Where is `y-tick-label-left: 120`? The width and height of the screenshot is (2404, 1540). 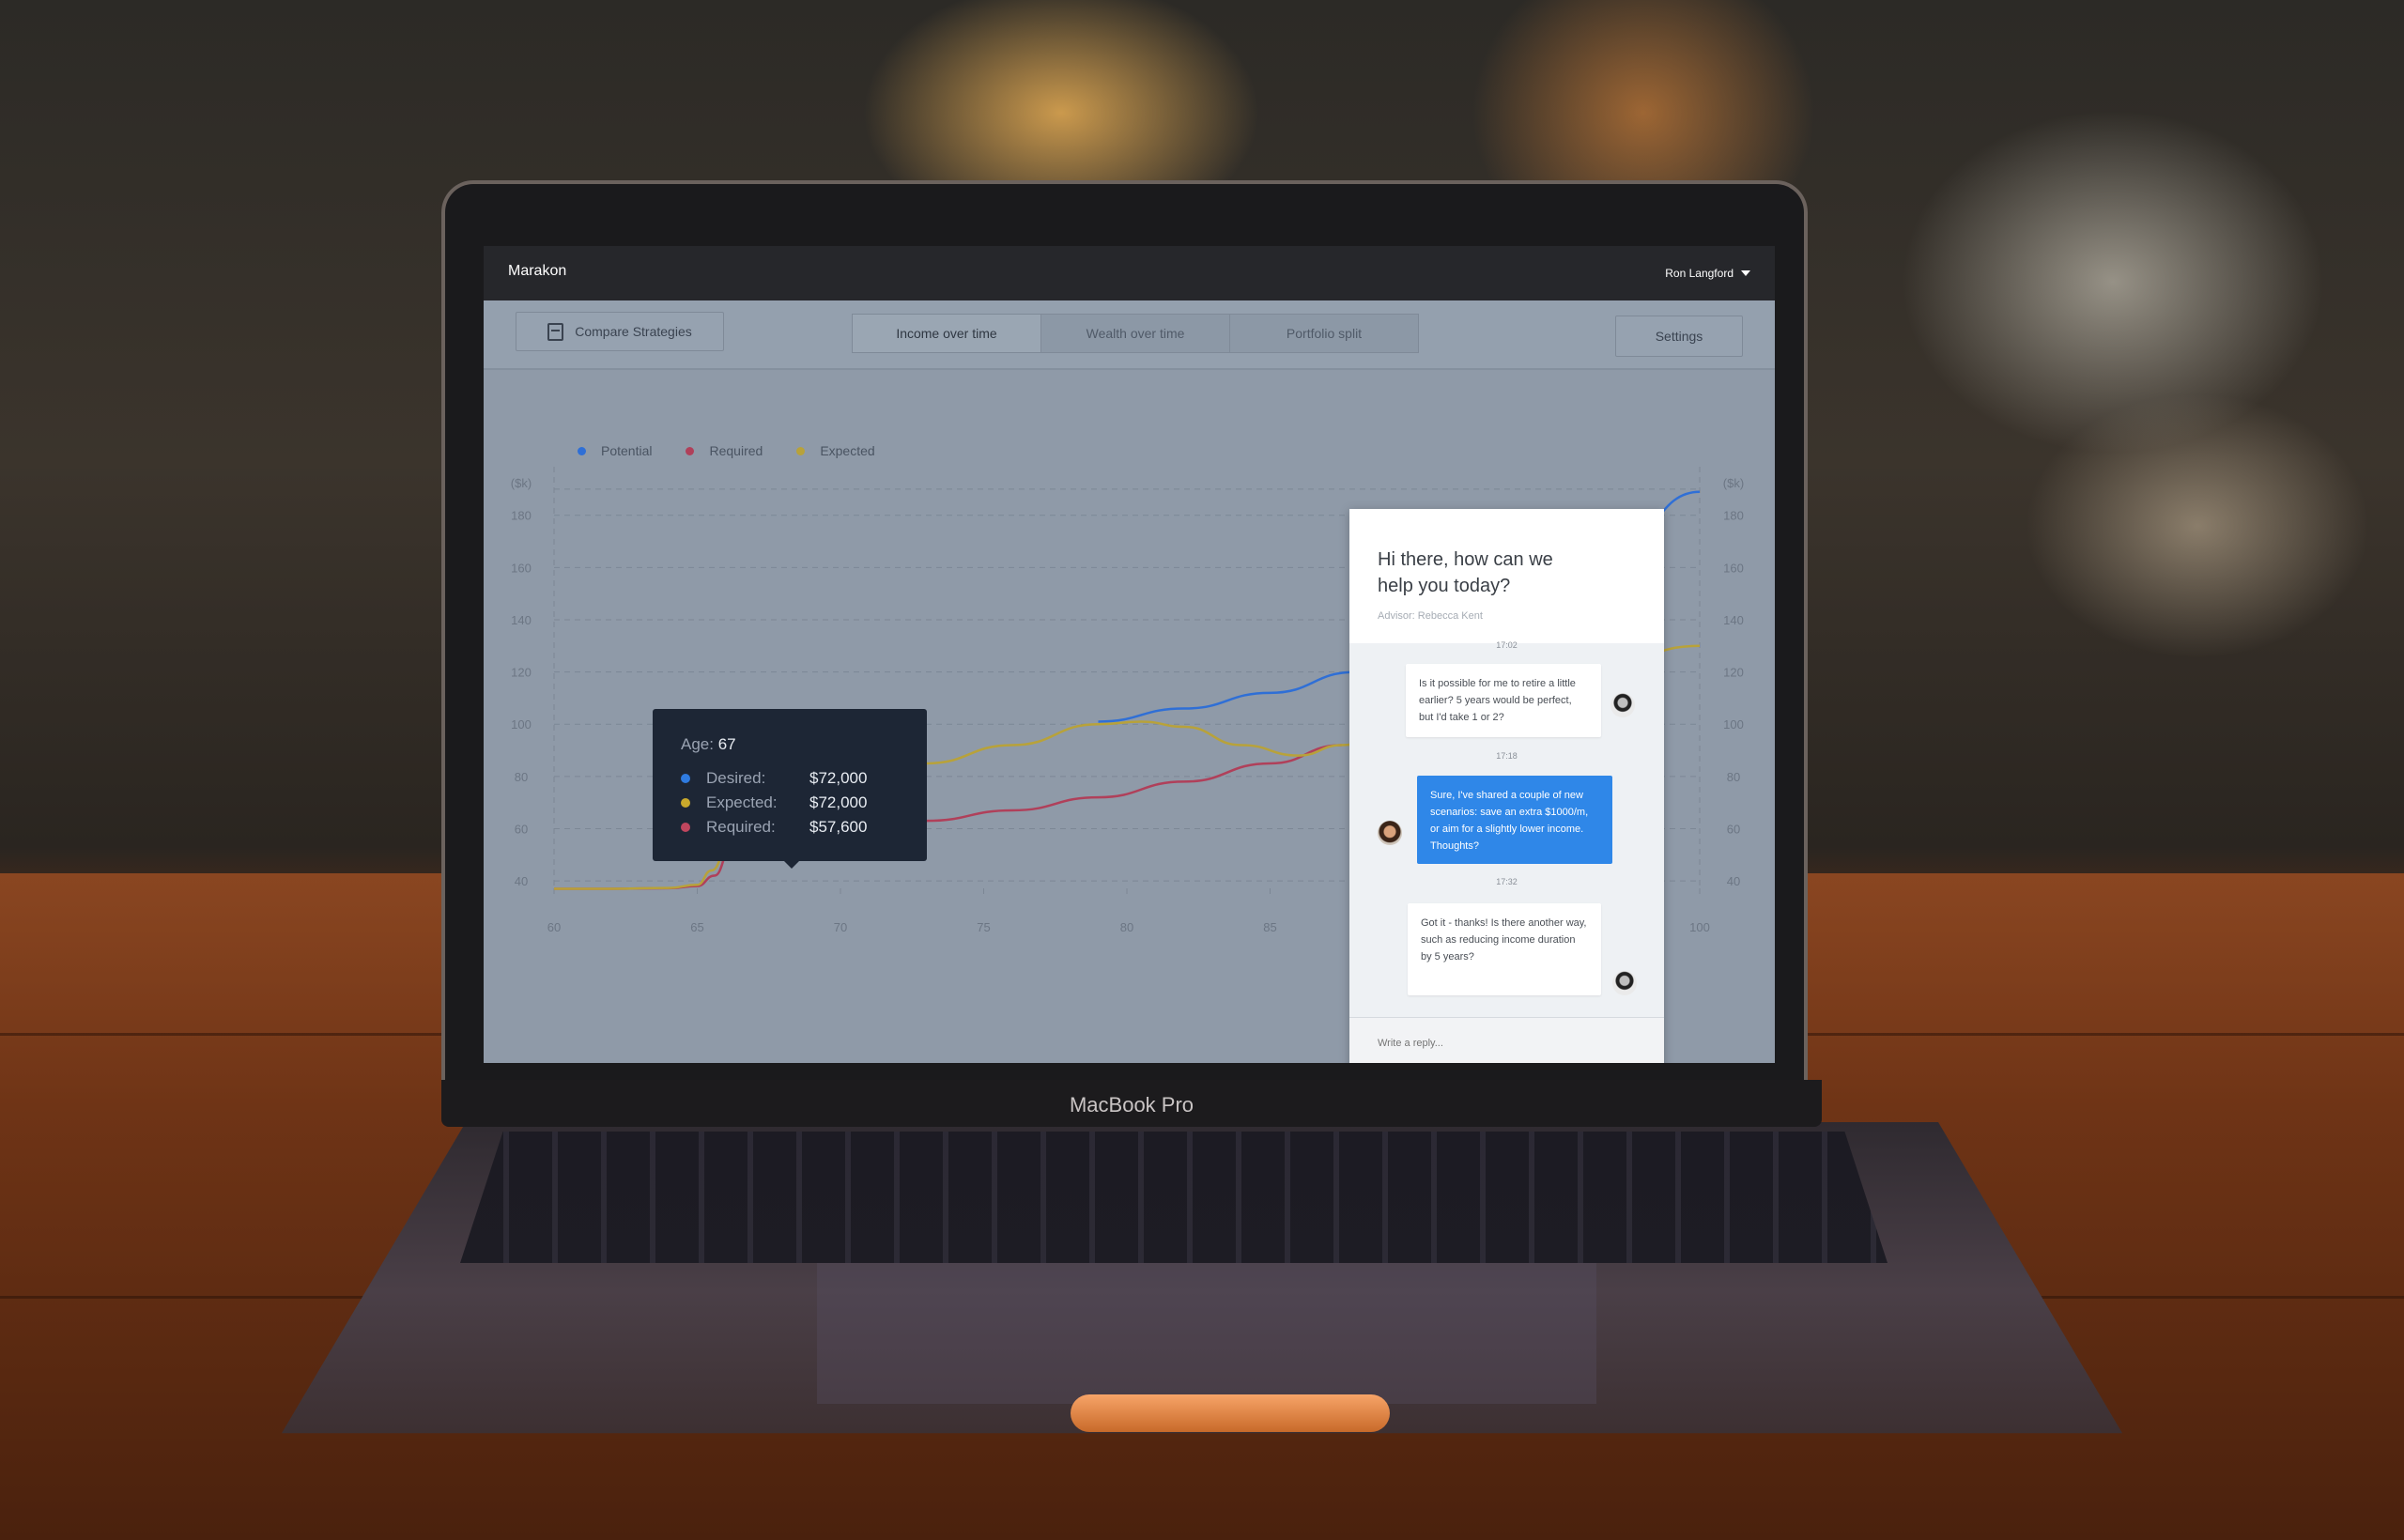 y-tick-label-left: 120 is located at coordinates (521, 673).